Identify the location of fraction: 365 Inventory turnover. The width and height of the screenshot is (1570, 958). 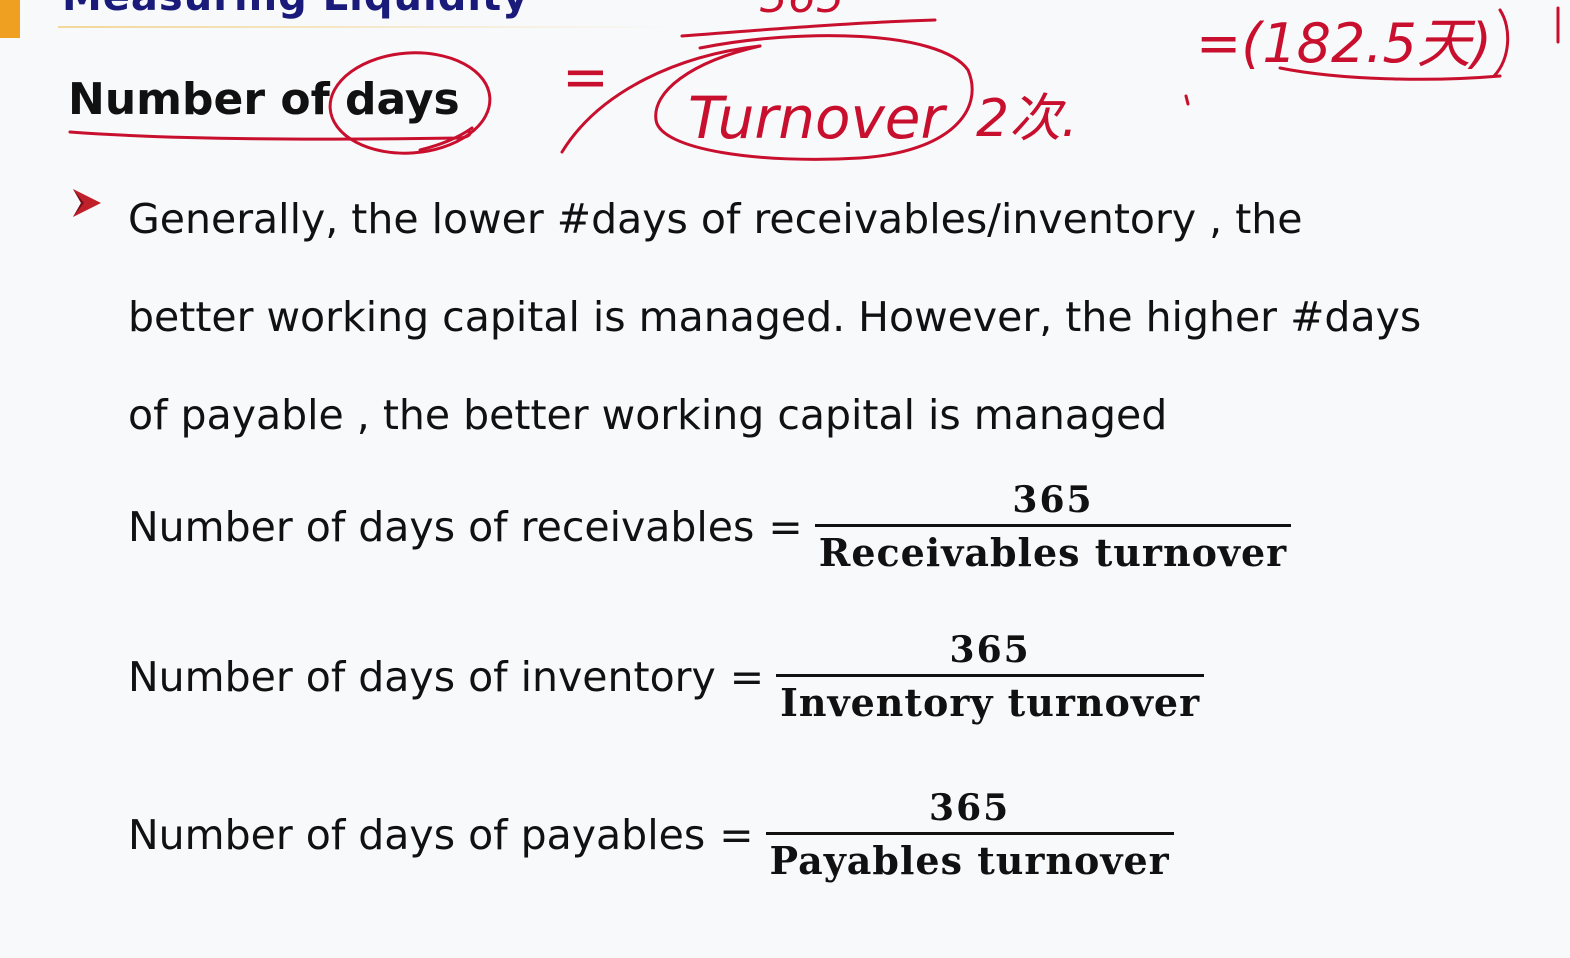
(990, 676).